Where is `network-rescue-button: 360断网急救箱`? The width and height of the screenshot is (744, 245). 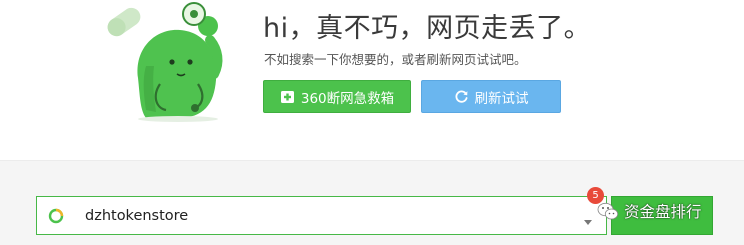
network-rescue-button: 360断网急救箱 is located at coordinates (337, 96).